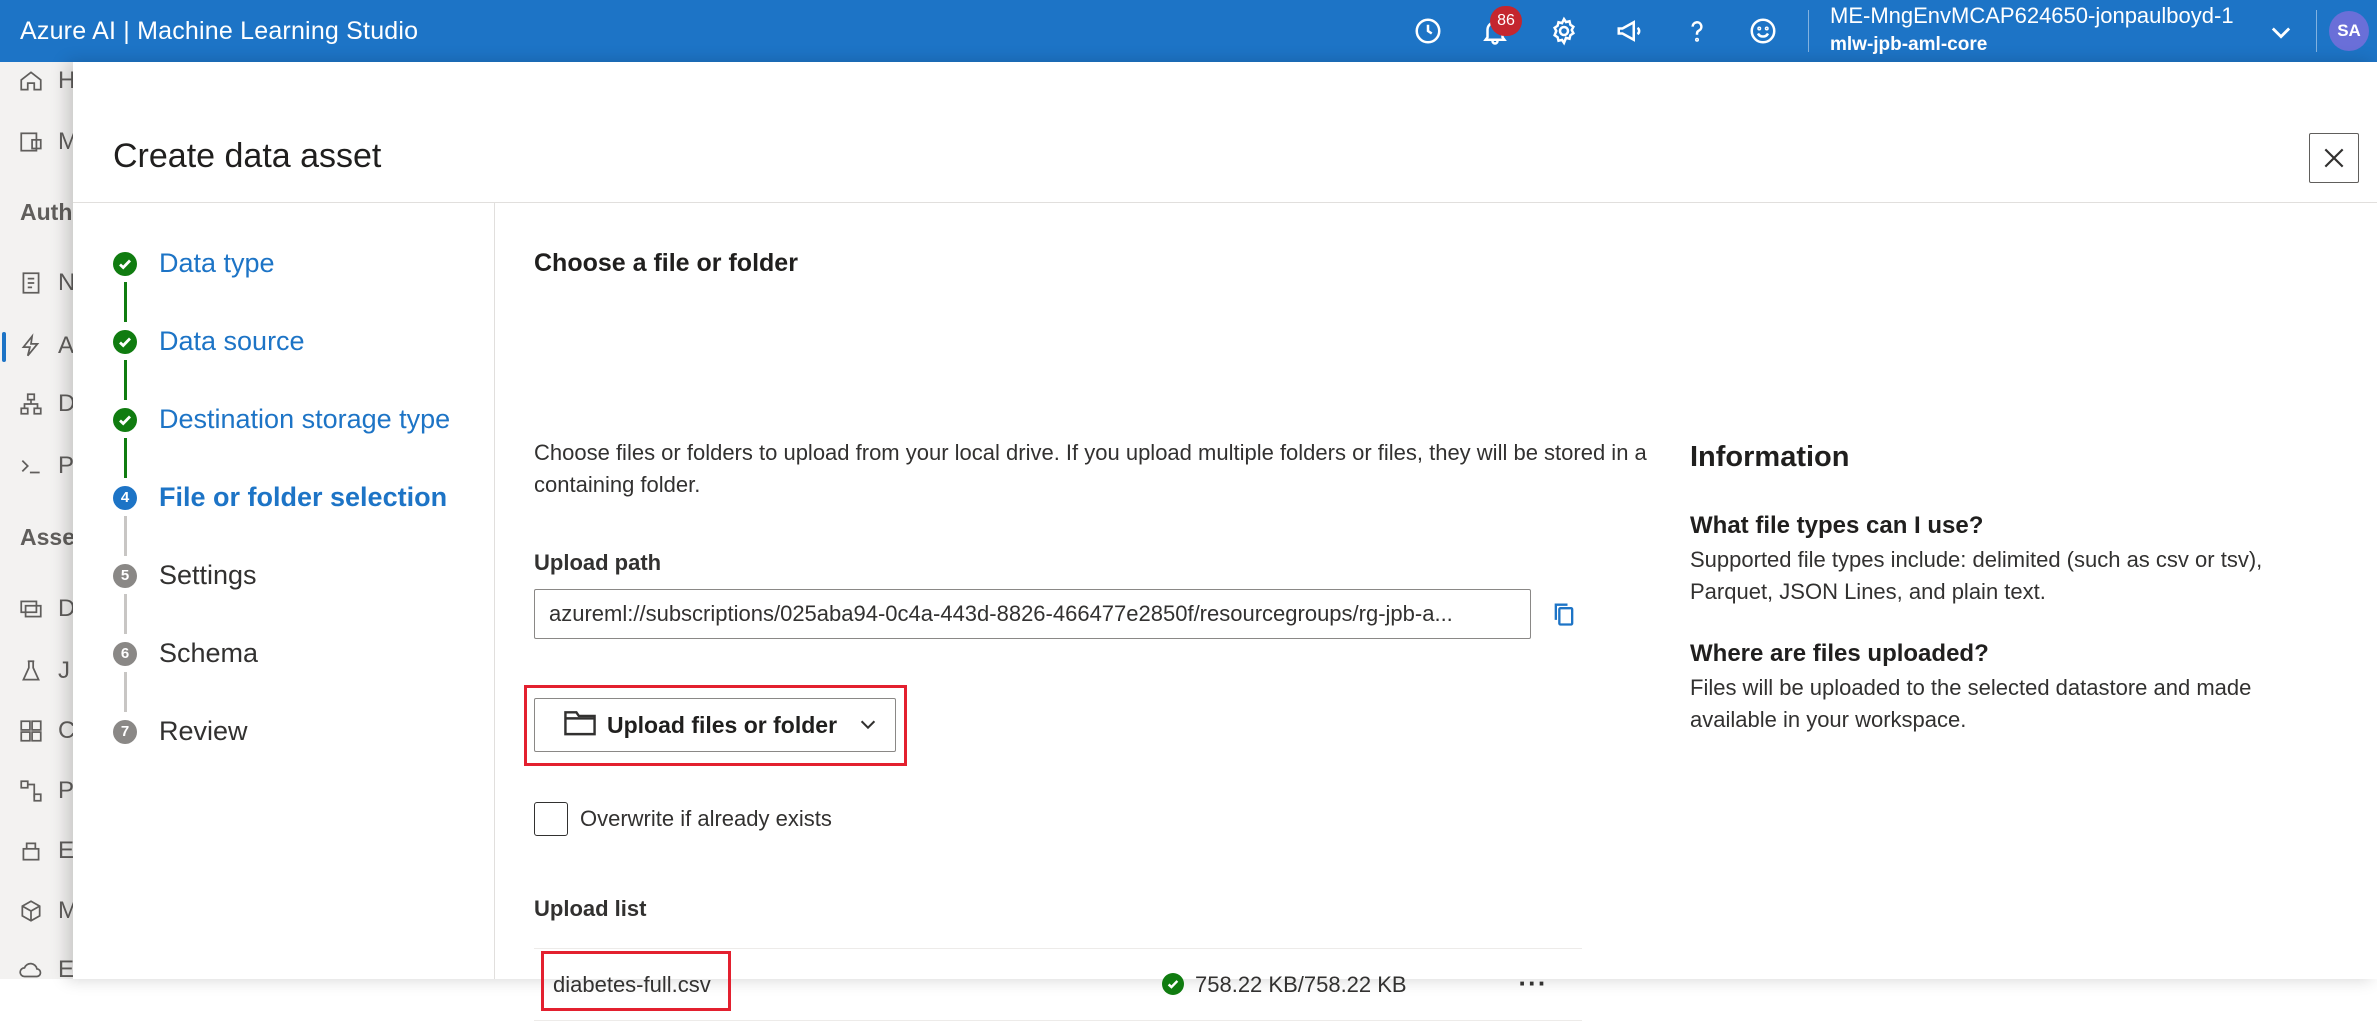  What do you see at coordinates (580, 725) in the screenshot?
I see `folder-icon` at bounding box center [580, 725].